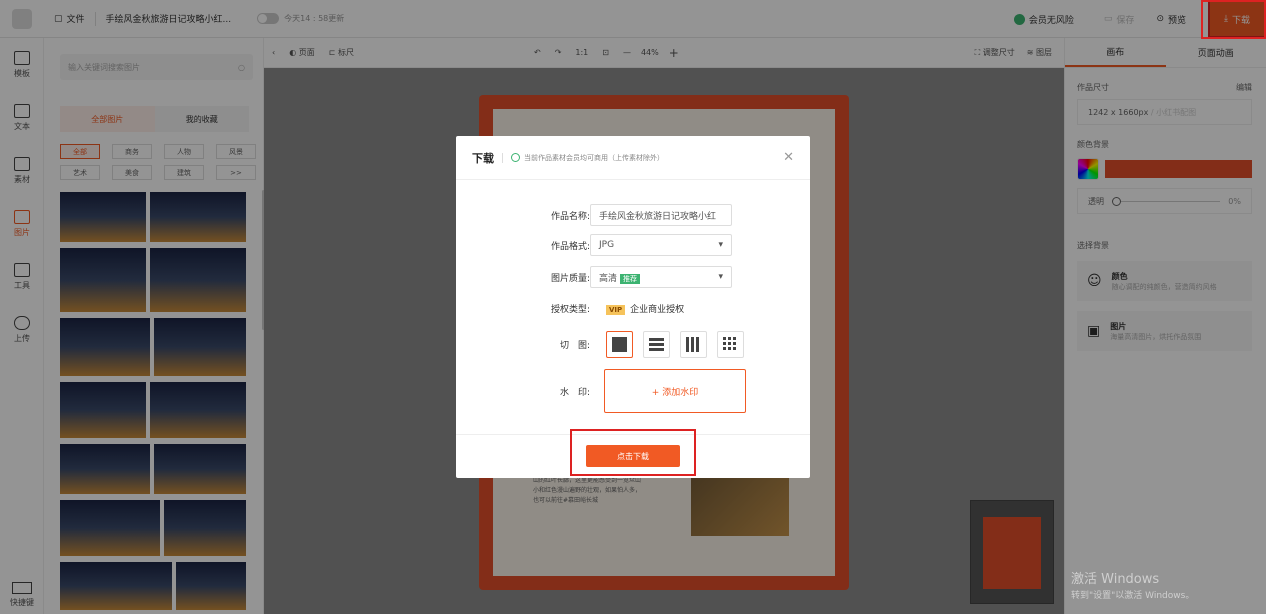 Image resolution: width=1266 pixels, height=614 pixels. I want to click on format-select: JPG ▾, so click(661, 245).